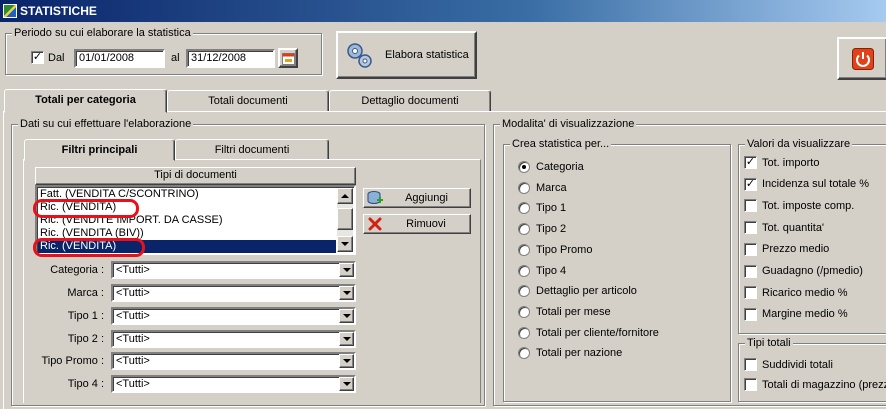 Image resolution: width=886 pixels, height=409 pixels. I want to click on create-option: Dettaglio per articolo, so click(577, 291).